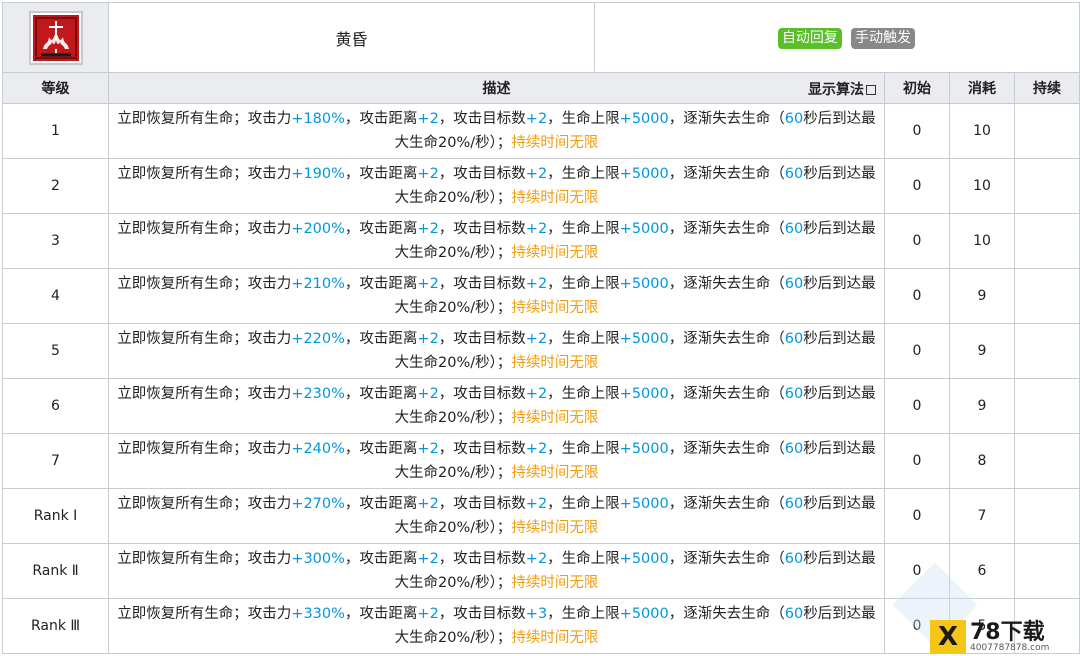 This screenshot has width=1080, height=656. Describe the element at coordinates (1046, 88) in the screenshot. I see `col-duration: 持续` at that location.